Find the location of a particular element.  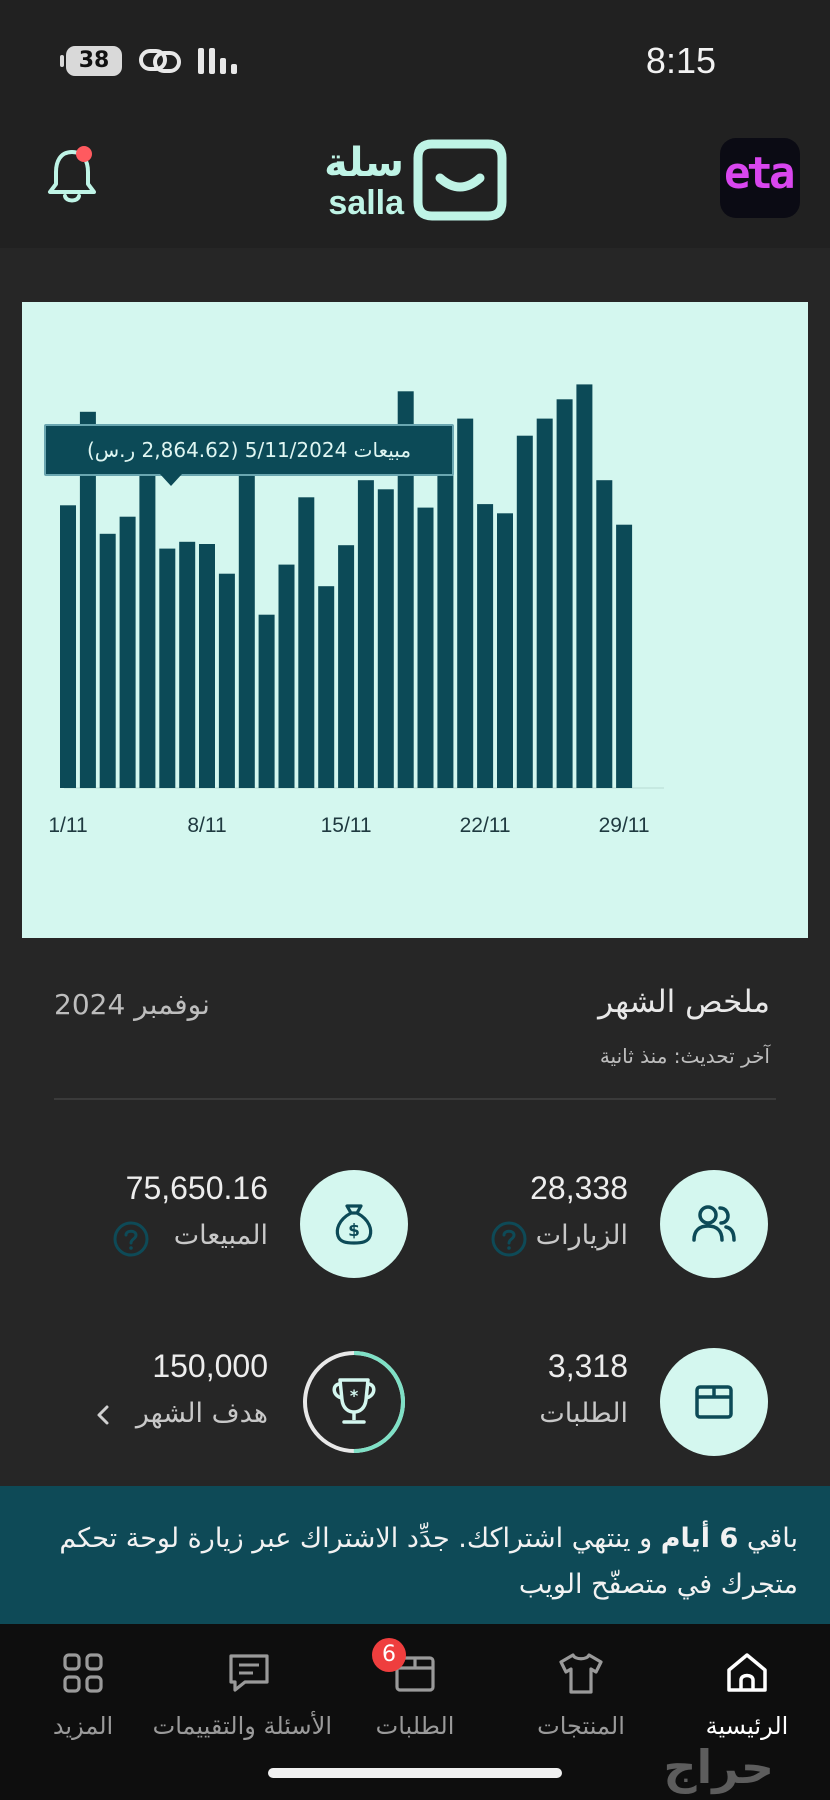

nav-products: المنتجات is located at coordinates (581, 1689).